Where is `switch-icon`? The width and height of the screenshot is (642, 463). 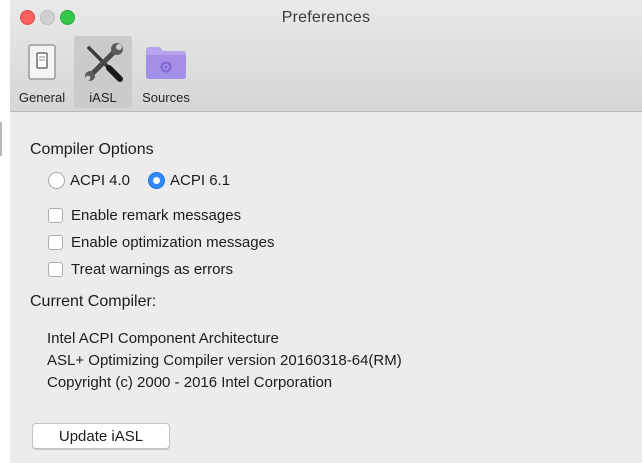 switch-icon is located at coordinates (42, 62).